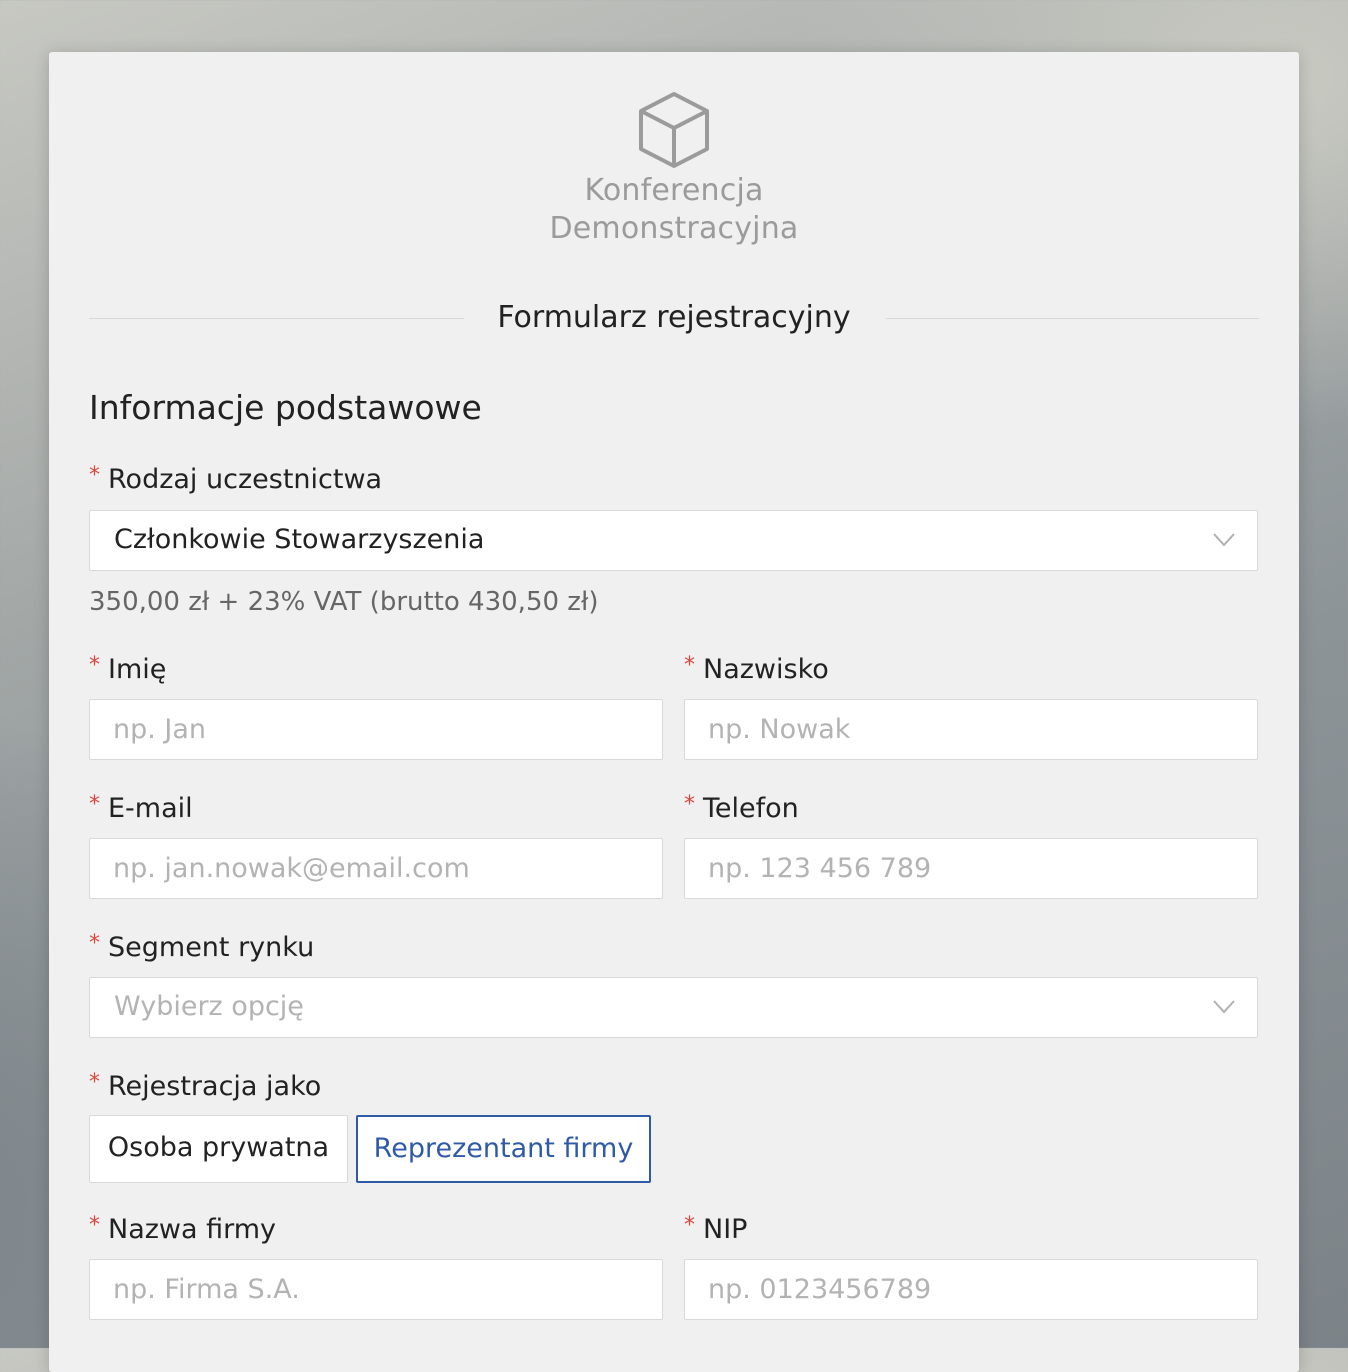 The image size is (1348, 1372). I want to click on nip-input, so click(971, 1289).